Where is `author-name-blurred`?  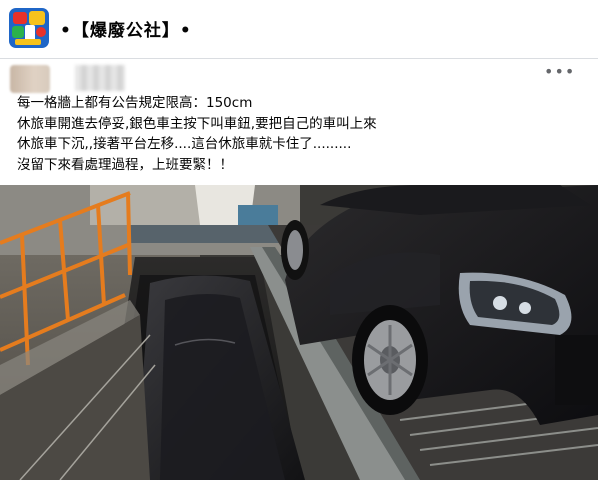
author-name-blurred is located at coordinates (100, 78).